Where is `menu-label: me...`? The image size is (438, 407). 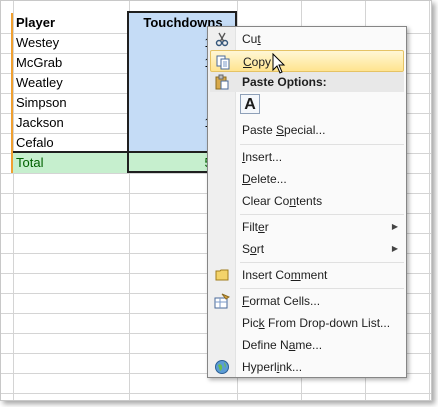
menu-label: me... is located at coordinates (309, 345).